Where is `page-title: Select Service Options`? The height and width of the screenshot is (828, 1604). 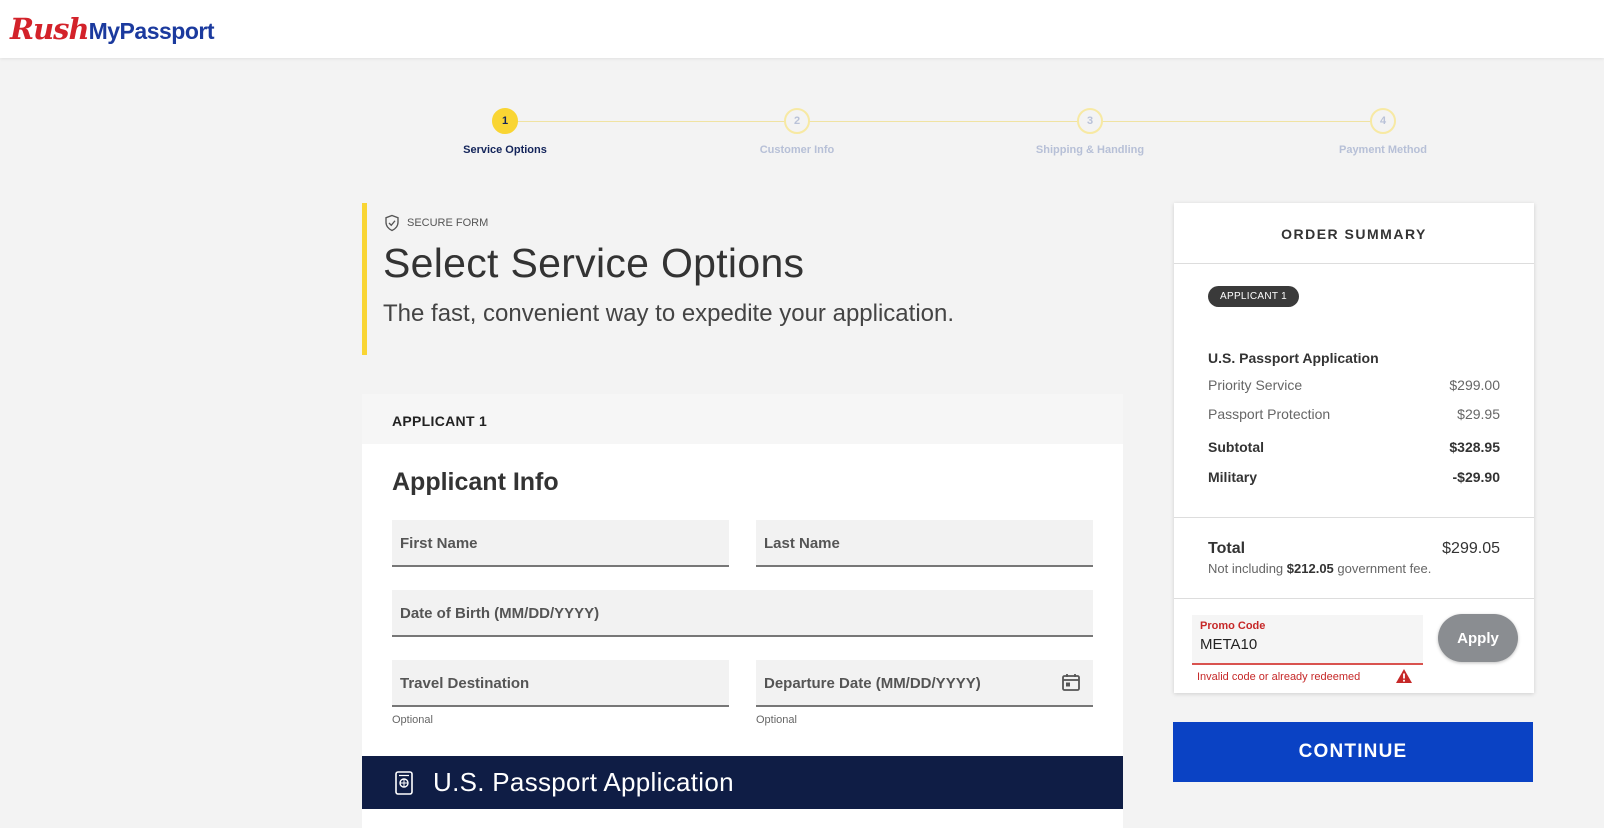 page-title: Select Service Options is located at coordinates (594, 263).